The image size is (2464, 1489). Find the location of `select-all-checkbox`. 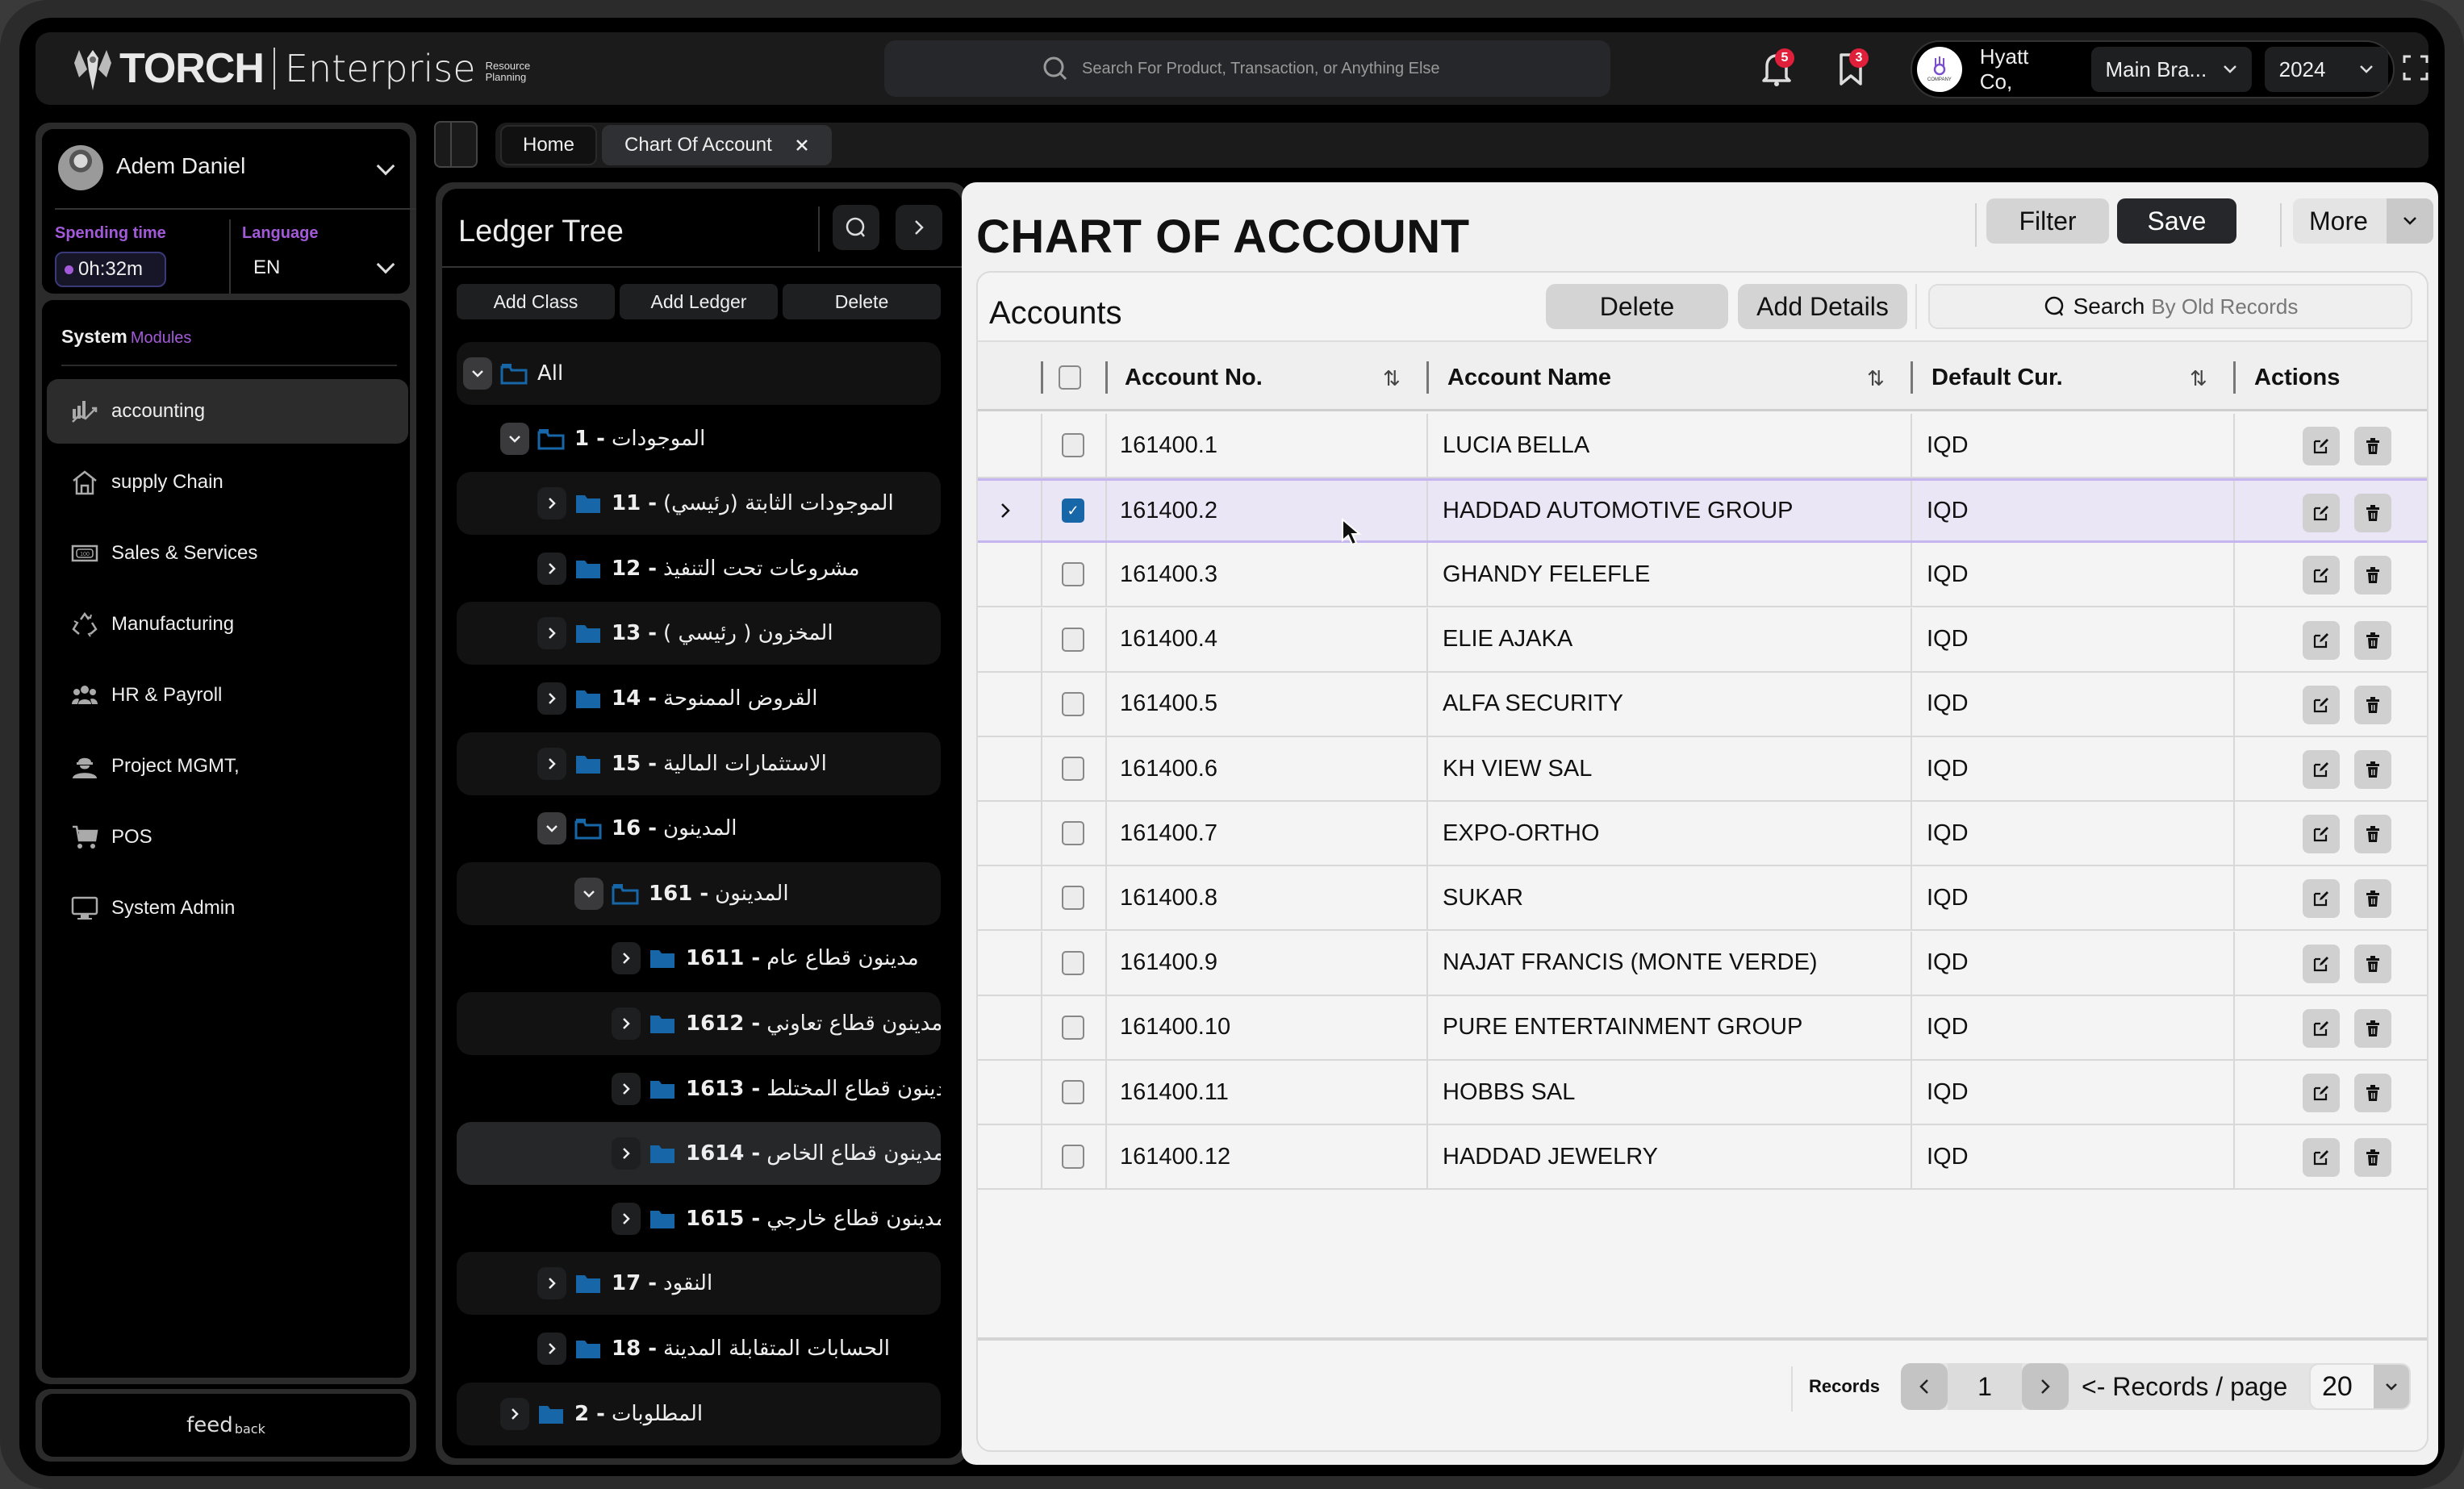

select-all-checkbox is located at coordinates (1070, 377).